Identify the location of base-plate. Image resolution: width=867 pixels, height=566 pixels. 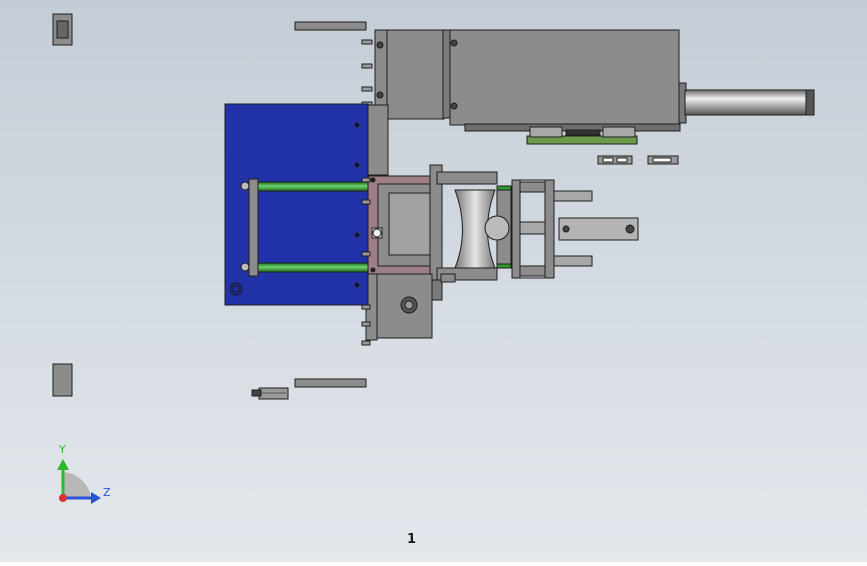
(296, 204).